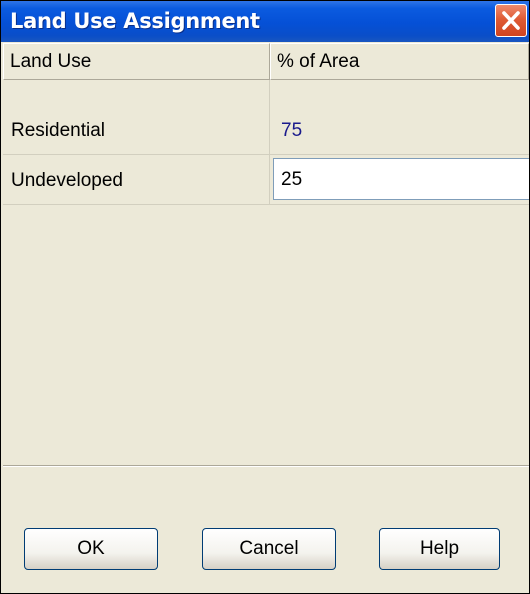  I want to click on cancel-button: Cancel, so click(269, 549).